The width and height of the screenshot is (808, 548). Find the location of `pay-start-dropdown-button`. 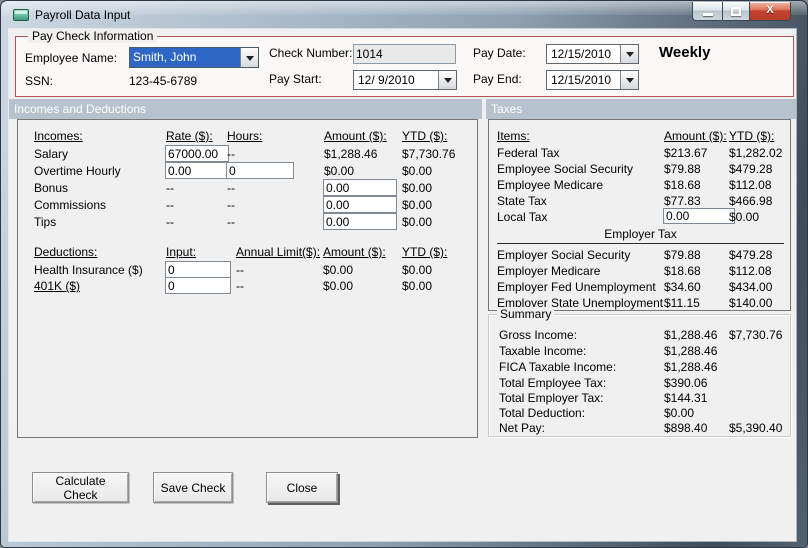

pay-start-dropdown-button is located at coordinates (447, 80).